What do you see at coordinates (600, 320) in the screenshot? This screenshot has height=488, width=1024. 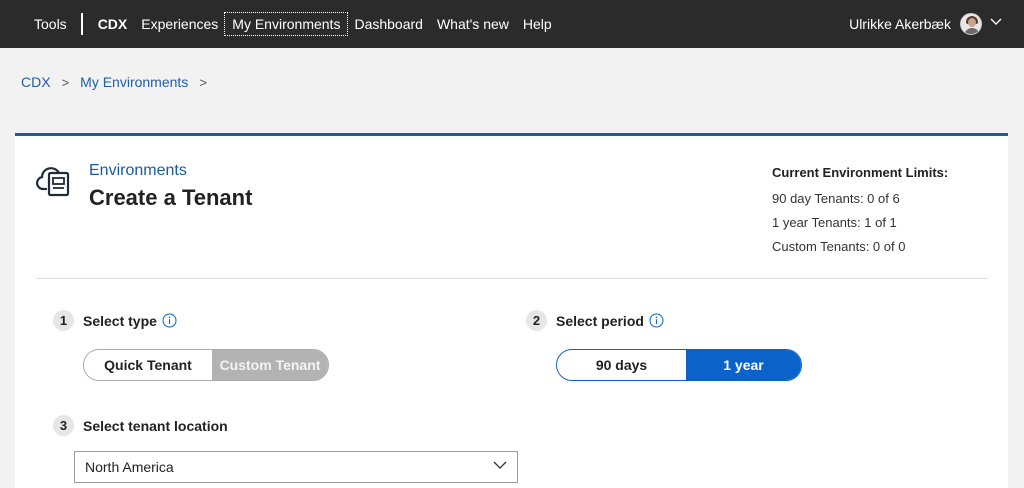 I see `step-label: Select period` at bounding box center [600, 320].